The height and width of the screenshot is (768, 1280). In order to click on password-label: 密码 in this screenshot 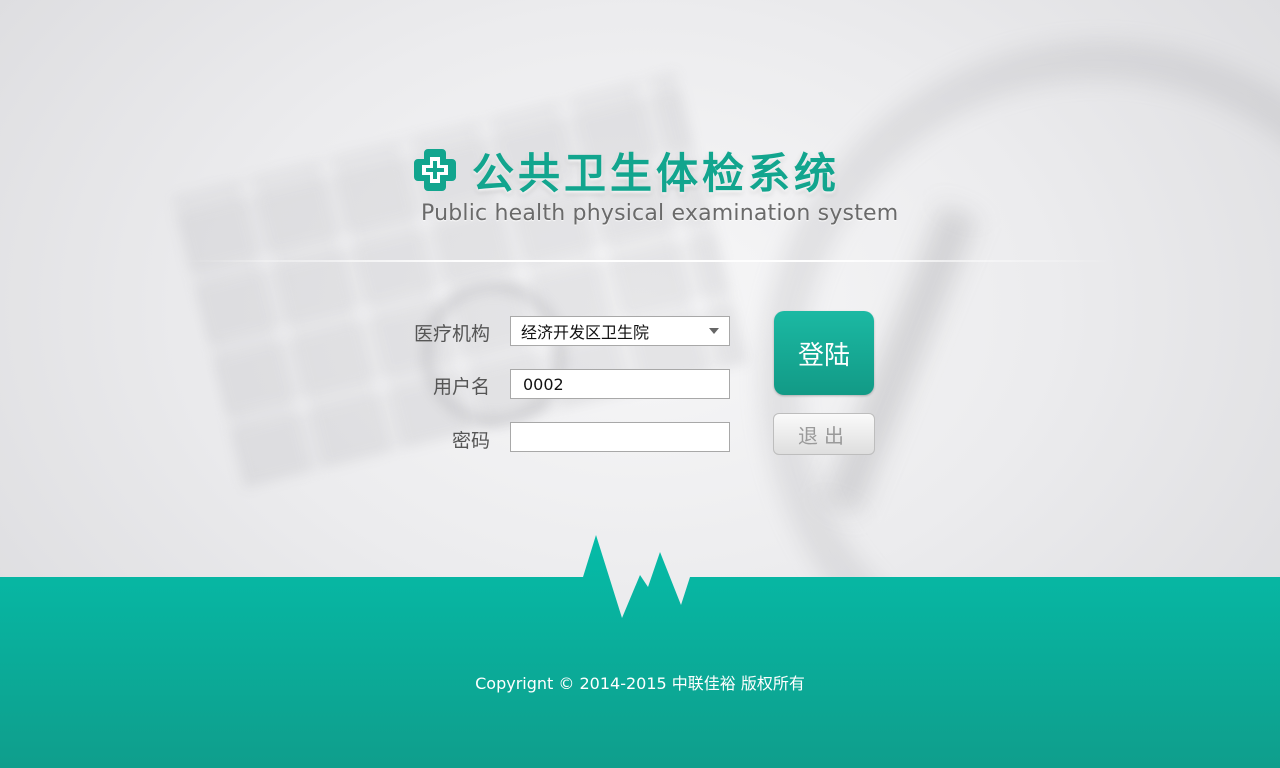, I will do `click(470, 441)`.